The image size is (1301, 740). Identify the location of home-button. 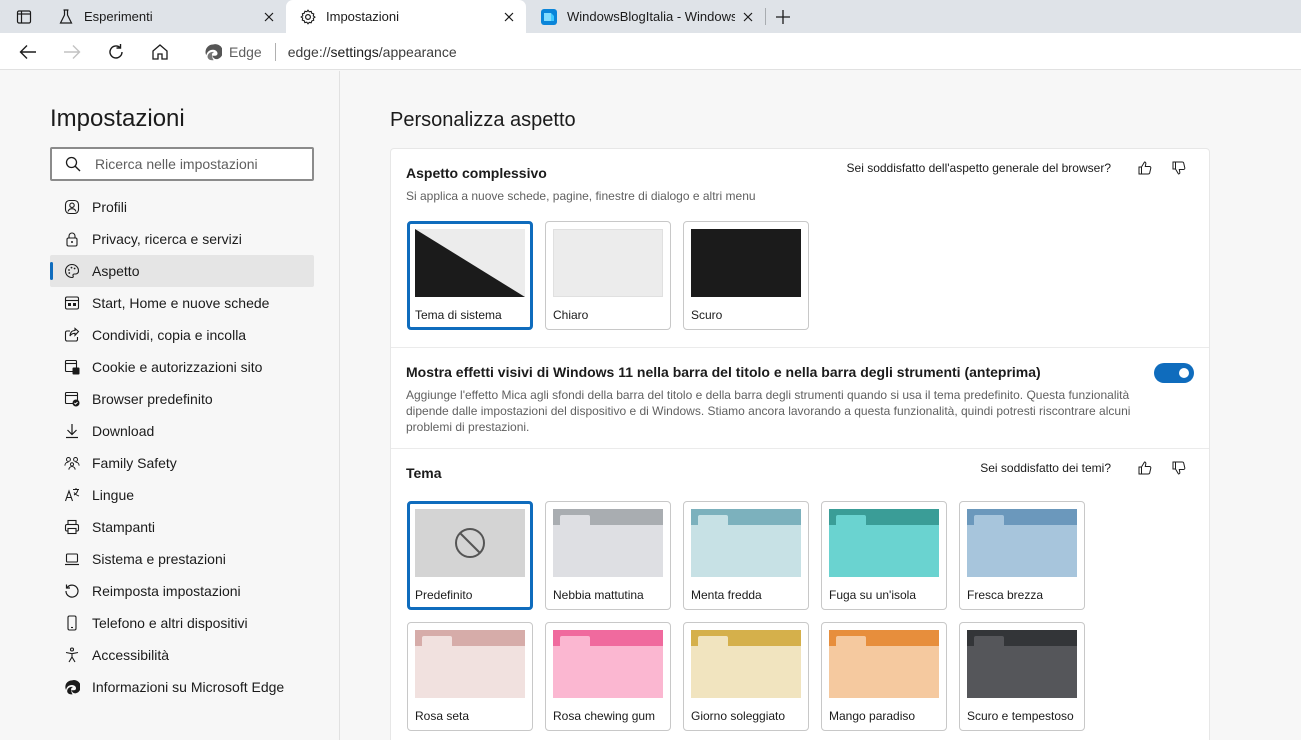
(160, 52).